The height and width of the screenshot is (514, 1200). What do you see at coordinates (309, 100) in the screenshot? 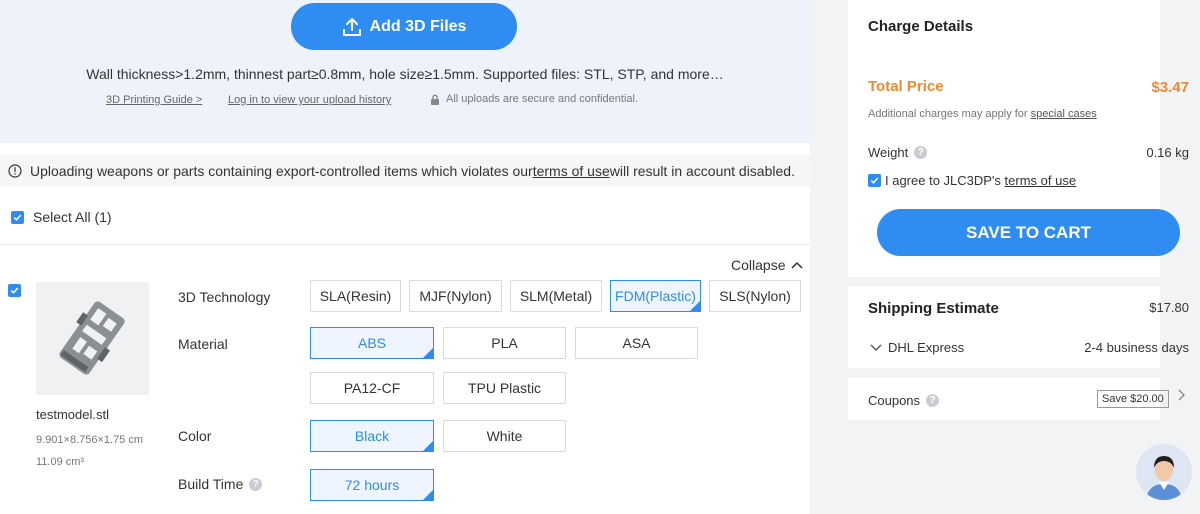
I see `upload-history-link: Log in to view your upload history` at bounding box center [309, 100].